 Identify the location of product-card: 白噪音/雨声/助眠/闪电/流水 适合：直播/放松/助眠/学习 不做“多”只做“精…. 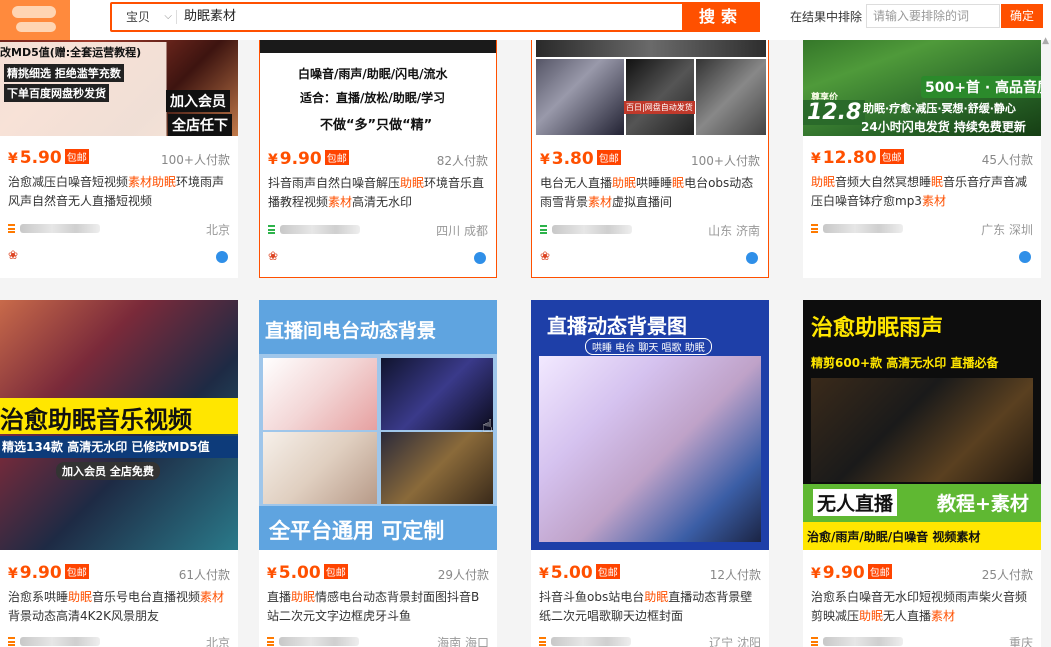
(378, 139).